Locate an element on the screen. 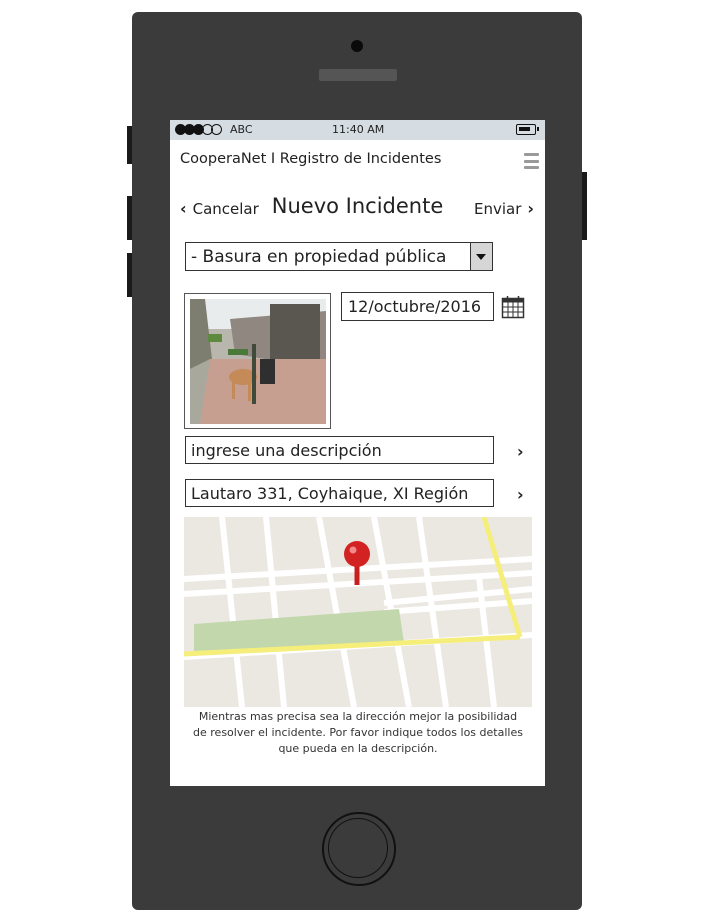 The image size is (714, 924). address-input: Lautaro 331, Coyhaique, XI Región is located at coordinates (339, 493).